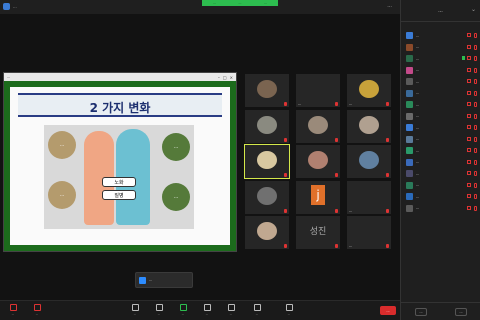  What do you see at coordinates (473, 9) in the screenshot?
I see `chevron-down-icon: ⌄` at bounding box center [473, 9].